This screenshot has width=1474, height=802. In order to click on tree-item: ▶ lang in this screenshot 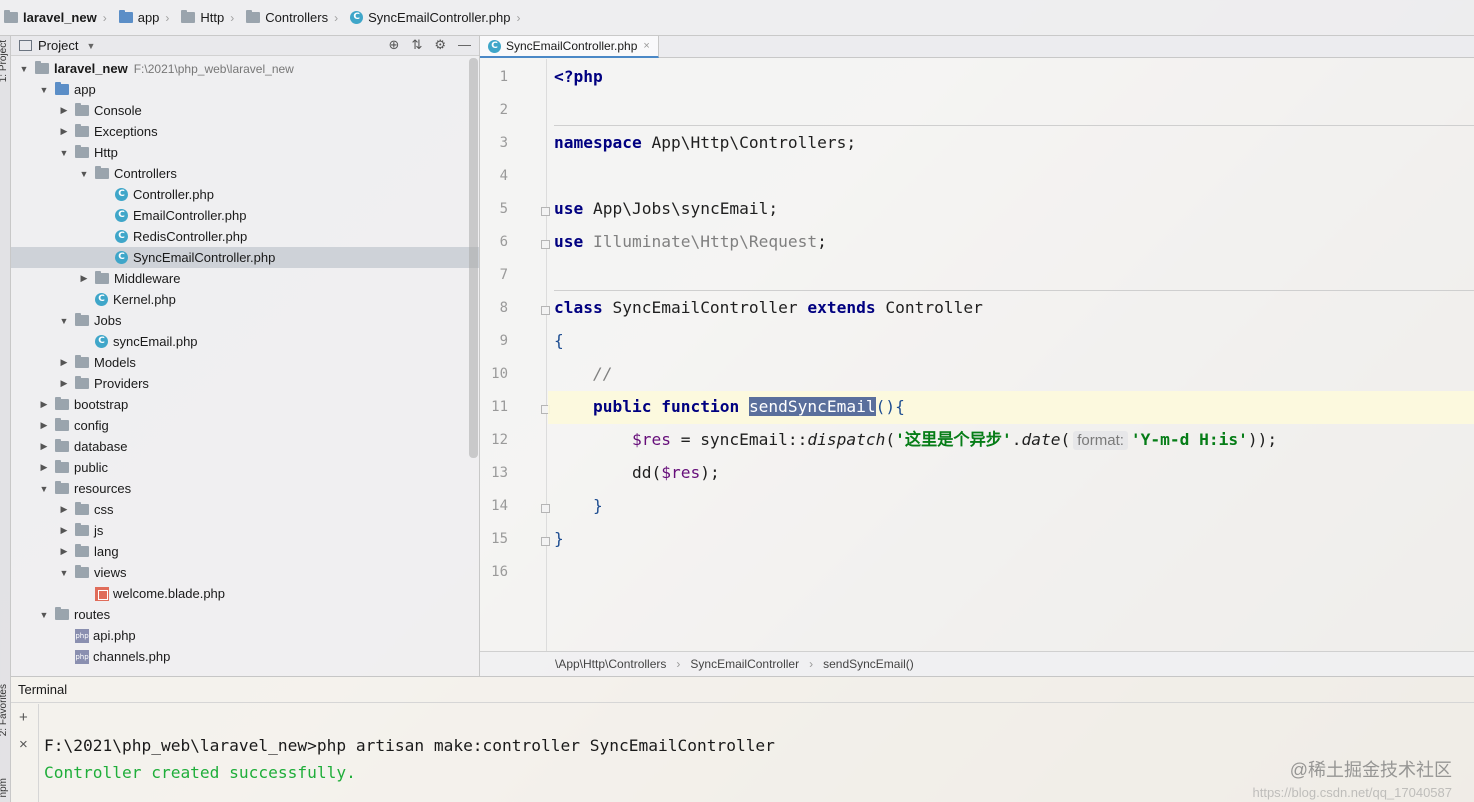, I will do `click(245, 551)`.